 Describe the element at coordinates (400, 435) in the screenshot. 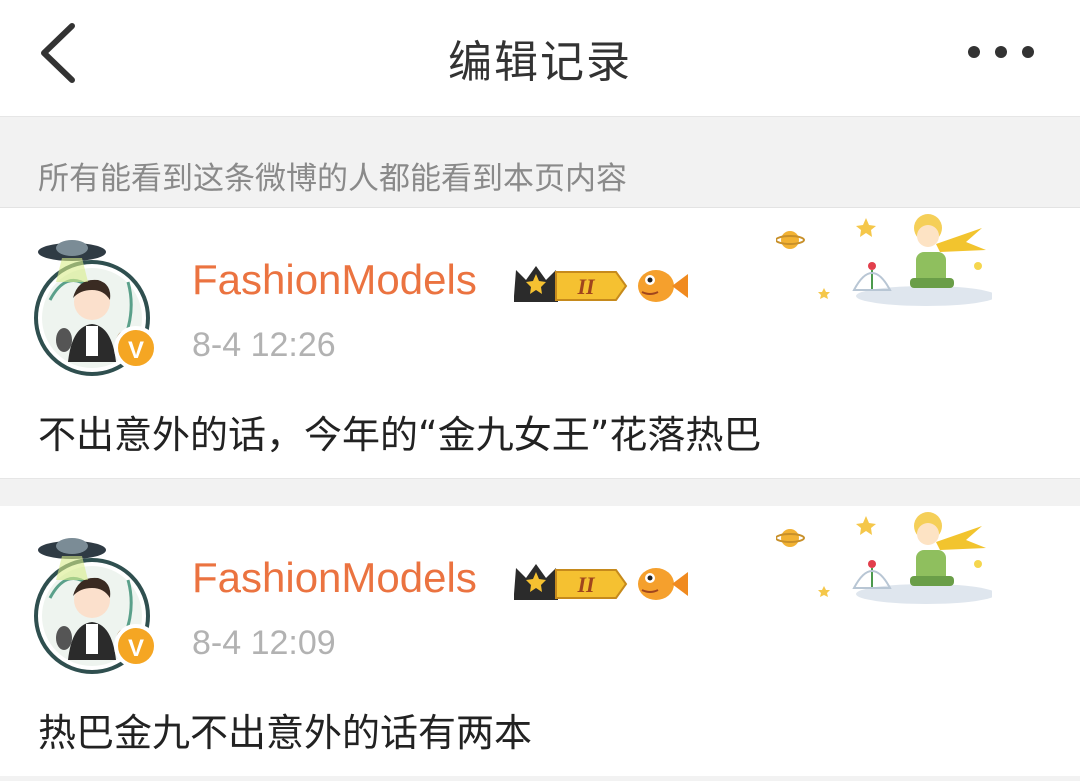

I see `post-content: 不出意外的话，今年的“金九女王”花落热巴` at that location.